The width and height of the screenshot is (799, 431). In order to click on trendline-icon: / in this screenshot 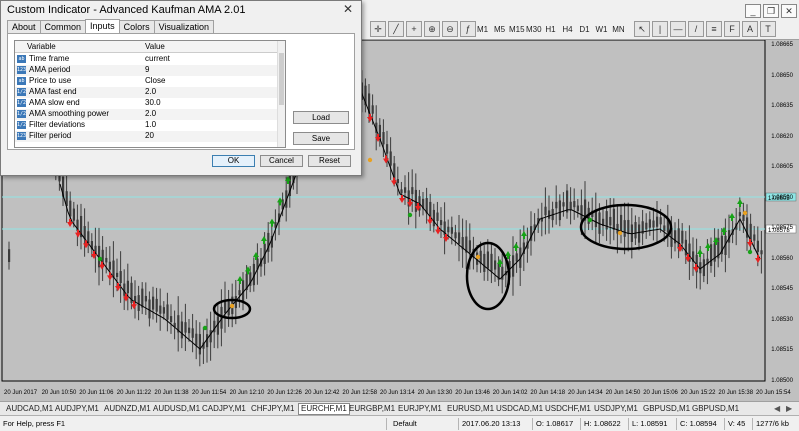, I will do `click(696, 29)`.